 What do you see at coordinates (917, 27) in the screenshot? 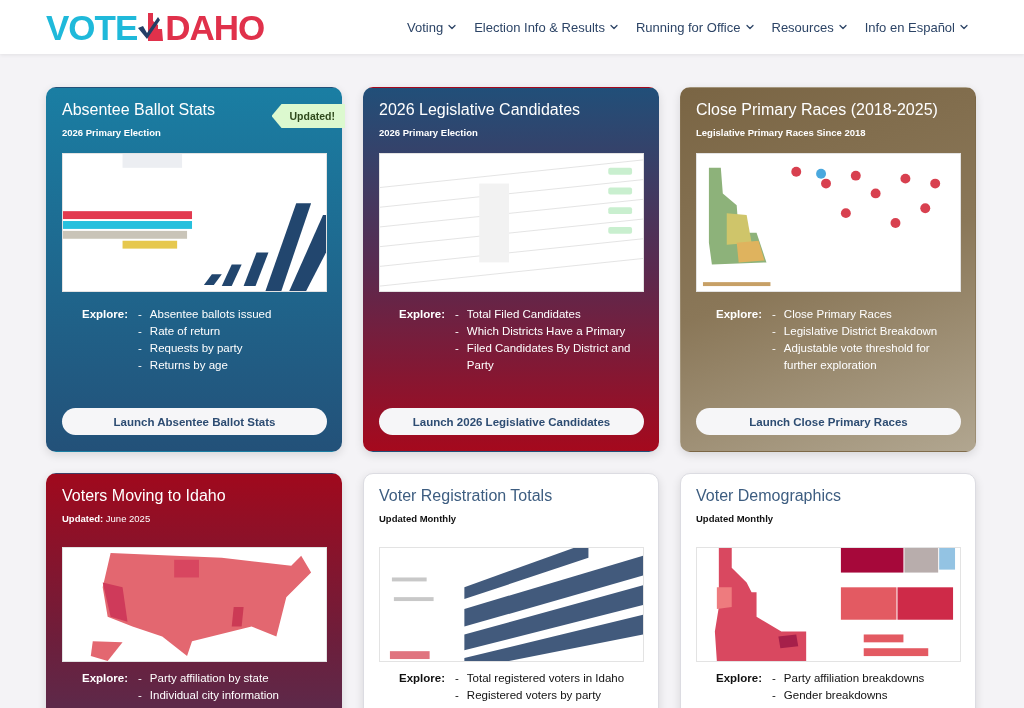
I see `nav-link: Info en Español` at bounding box center [917, 27].